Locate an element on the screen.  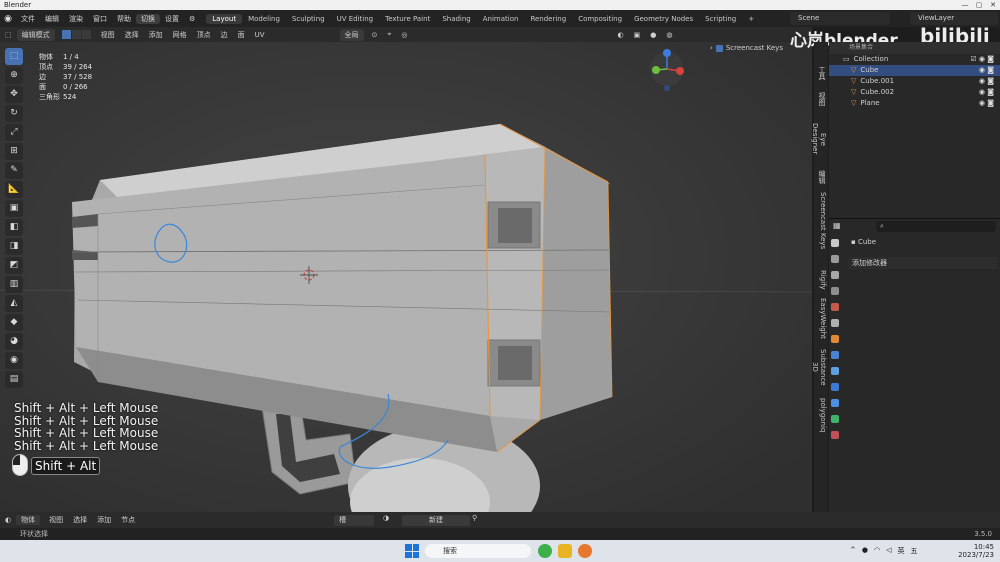
clock: 10:45 2023/7/23 is located at coordinates (976, 551).